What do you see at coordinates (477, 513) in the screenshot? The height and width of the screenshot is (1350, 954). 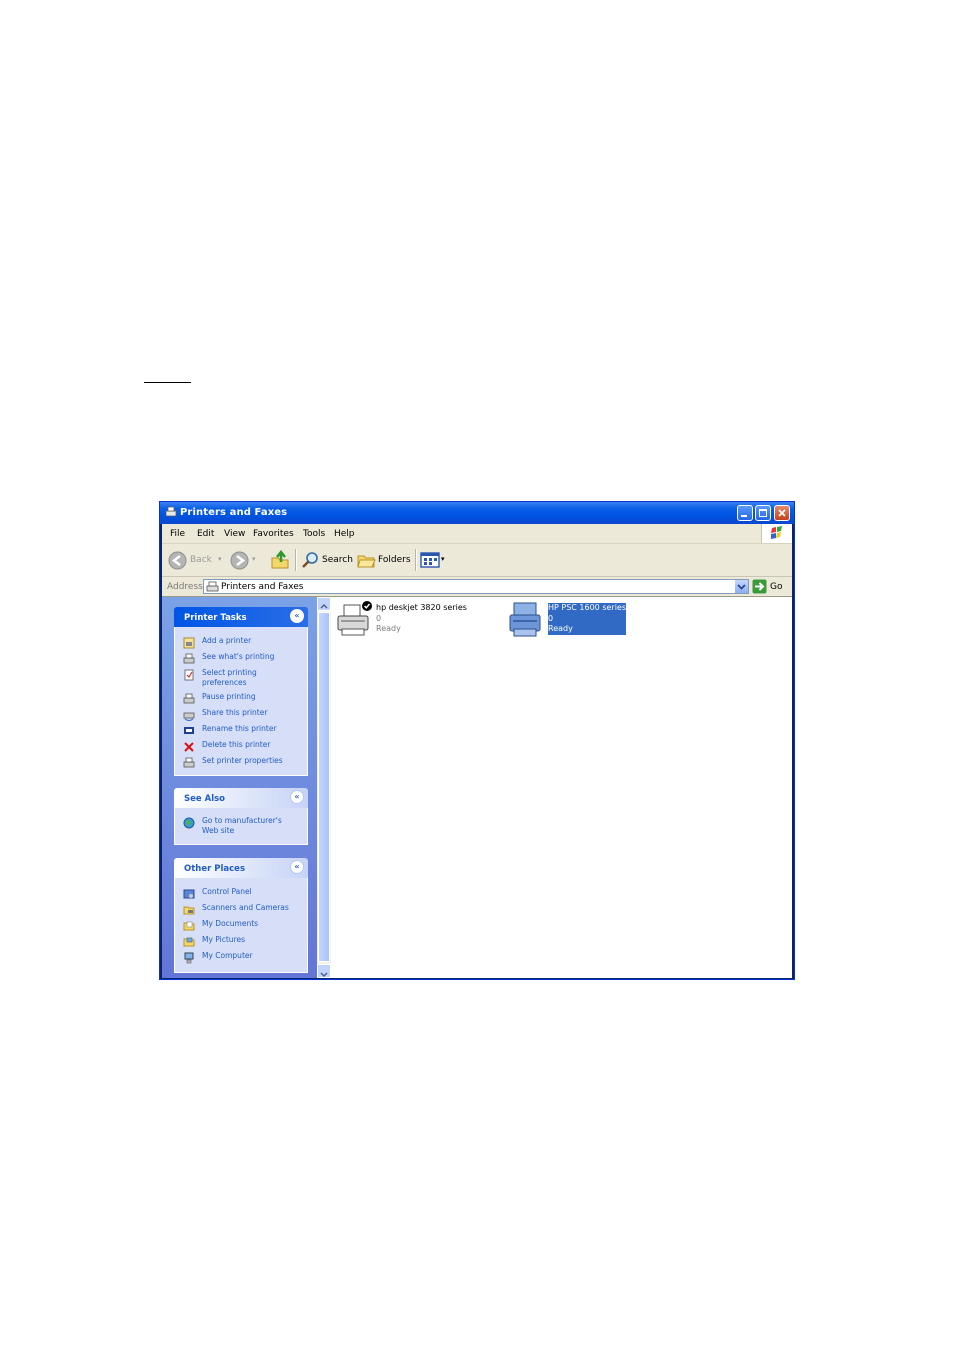 I see `title-bar: Printers and Faxes` at bounding box center [477, 513].